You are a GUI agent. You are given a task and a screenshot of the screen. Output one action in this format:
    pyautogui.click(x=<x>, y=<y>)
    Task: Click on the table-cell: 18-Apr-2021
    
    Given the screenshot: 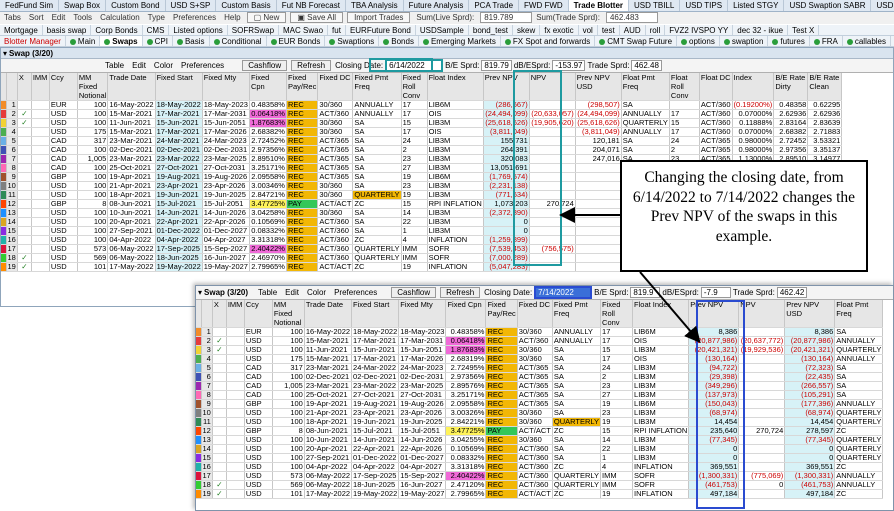 What is the action you would take?
    pyautogui.click(x=131, y=195)
    